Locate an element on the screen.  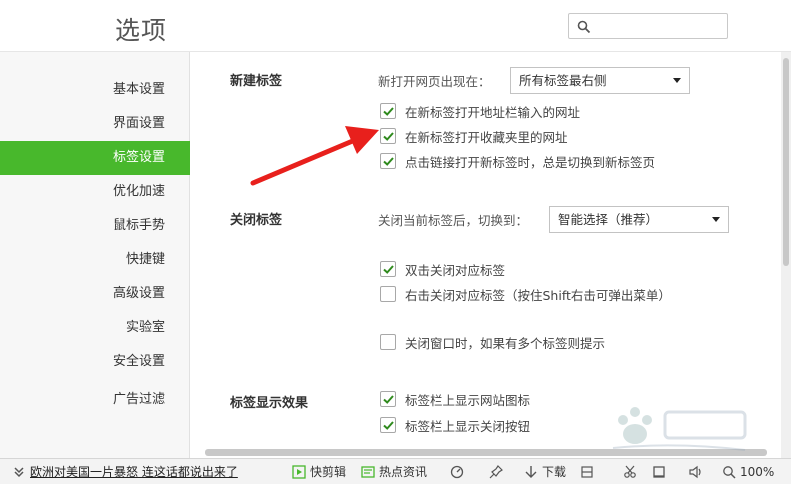
option-show-close-button: 标签栏上显示关闭按钮 is located at coordinates (455, 425).